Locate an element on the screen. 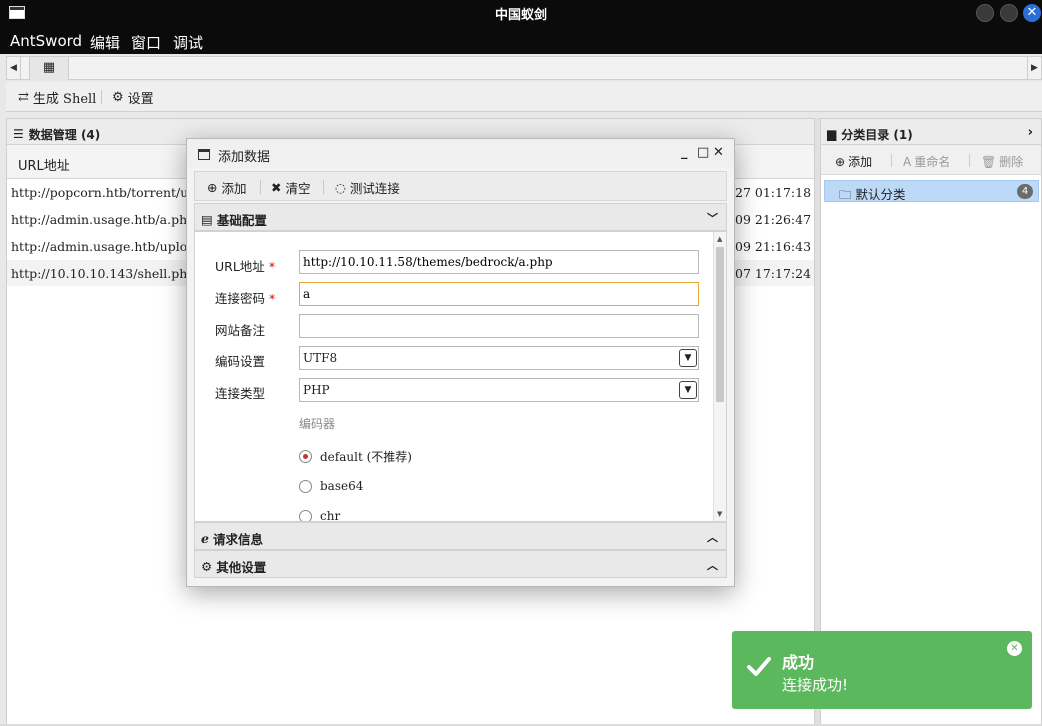 The height and width of the screenshot is (726, 1042). success-toast: 成功 连接成功! ✕ is located at coordinates (882, 670).